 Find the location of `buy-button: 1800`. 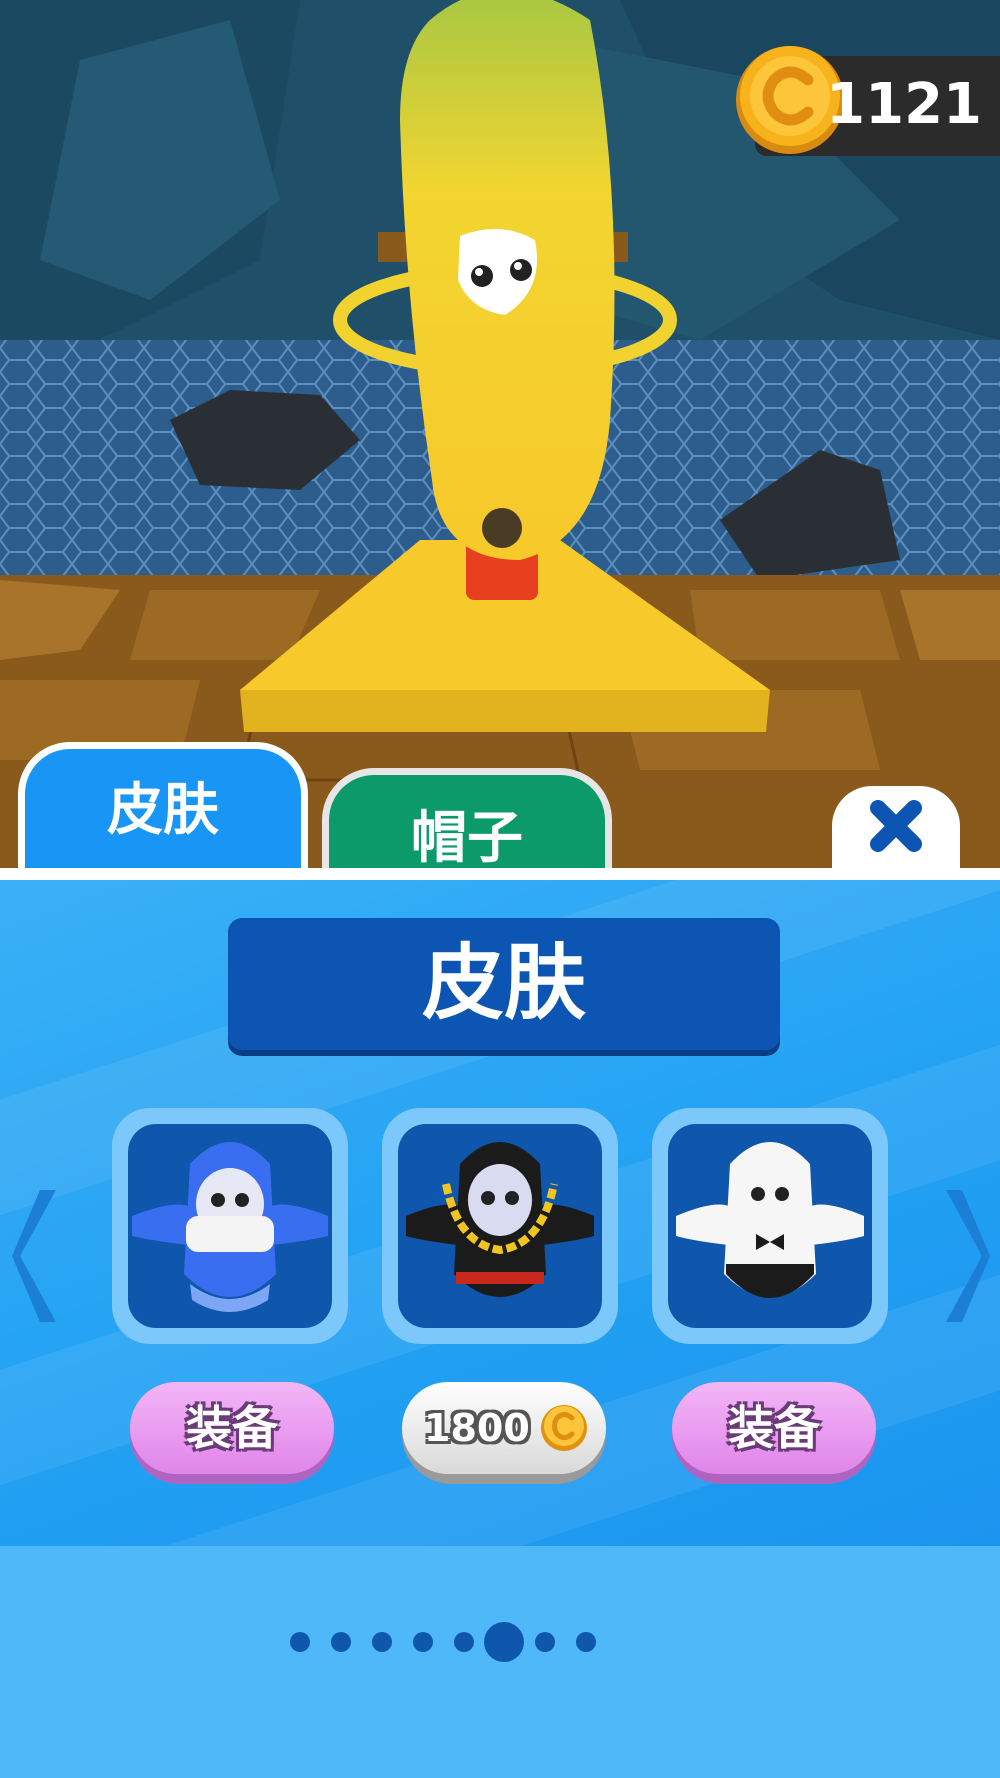

buy-button: 1800 is located at coordinates (504, 1433).